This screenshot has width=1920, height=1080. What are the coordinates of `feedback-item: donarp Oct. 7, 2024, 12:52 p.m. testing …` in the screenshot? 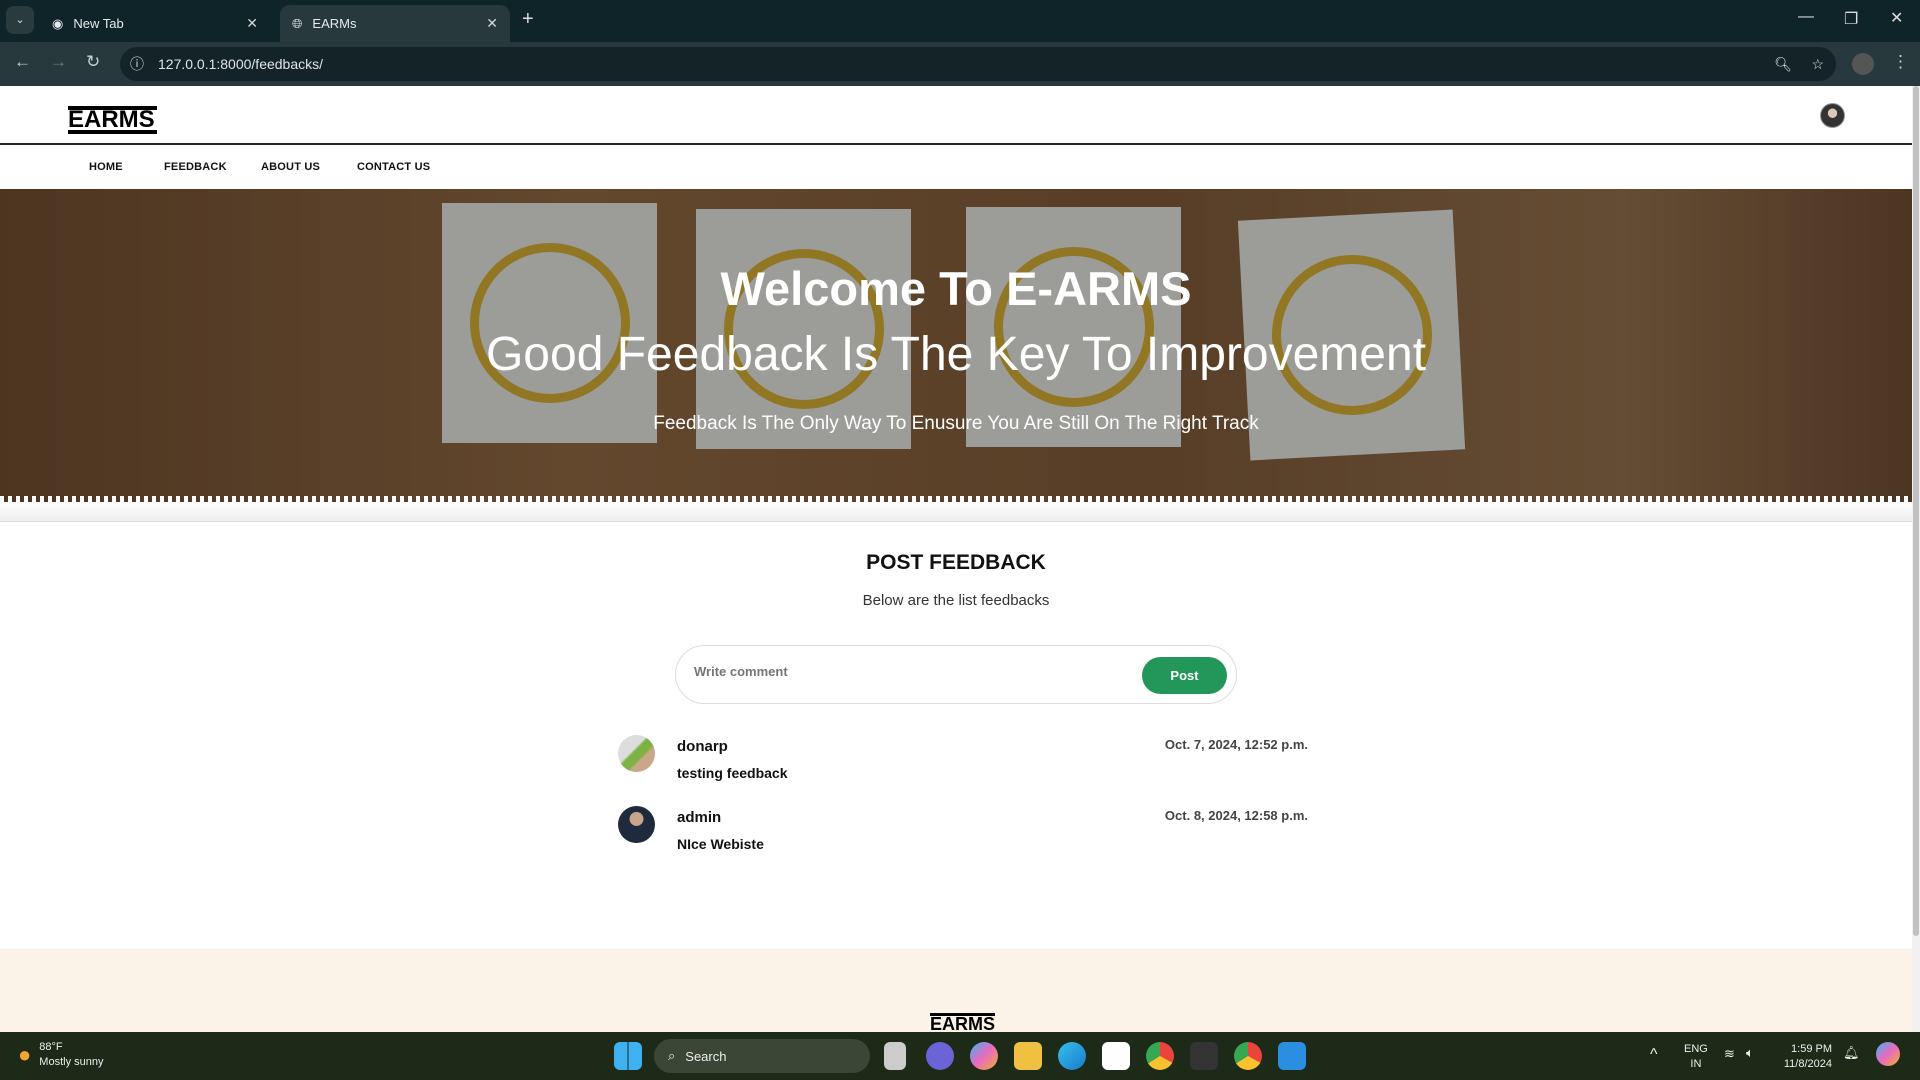 It's located at (963, 765).